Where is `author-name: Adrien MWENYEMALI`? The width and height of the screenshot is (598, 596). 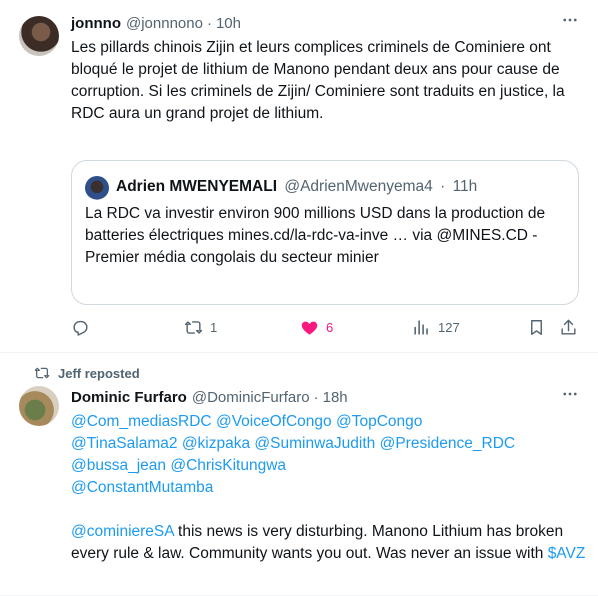 author-name: Adrien MWENYEMALI is located at coordinates (197, 186).